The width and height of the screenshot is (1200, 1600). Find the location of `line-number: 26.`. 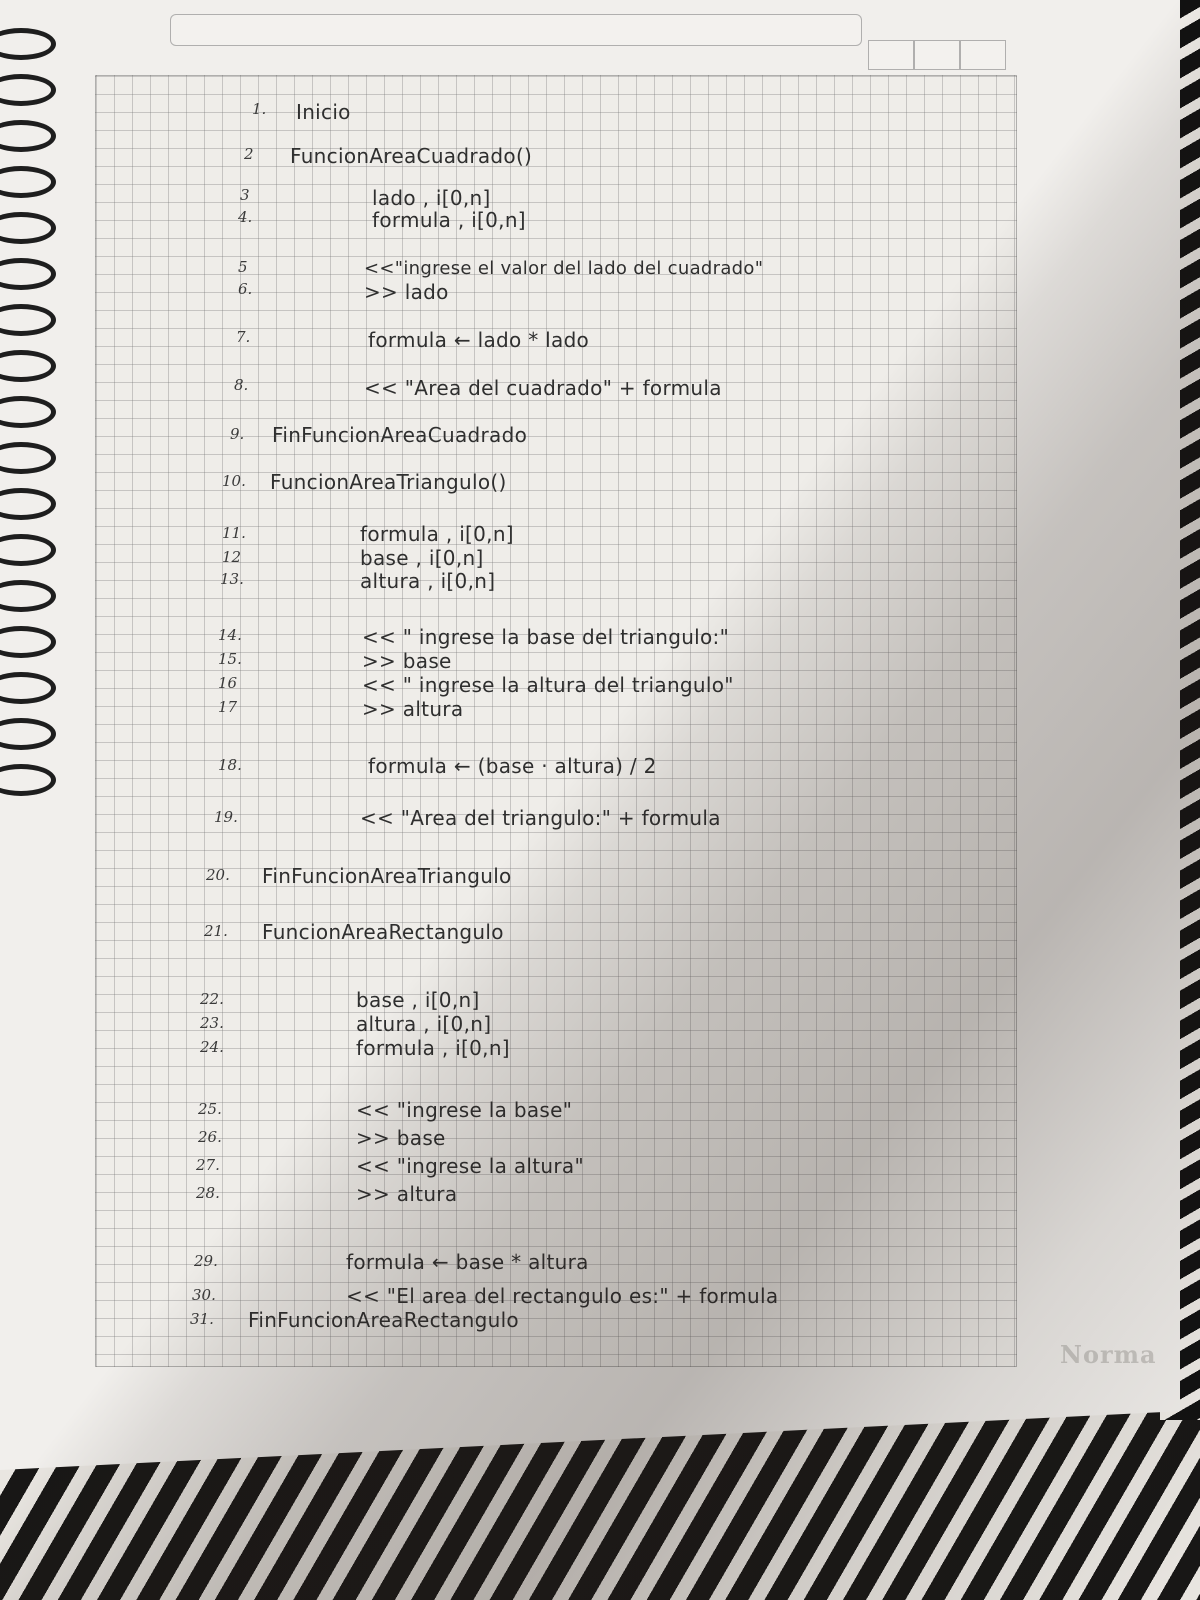

line-number: 26. is located at coordinates (210, 1137).